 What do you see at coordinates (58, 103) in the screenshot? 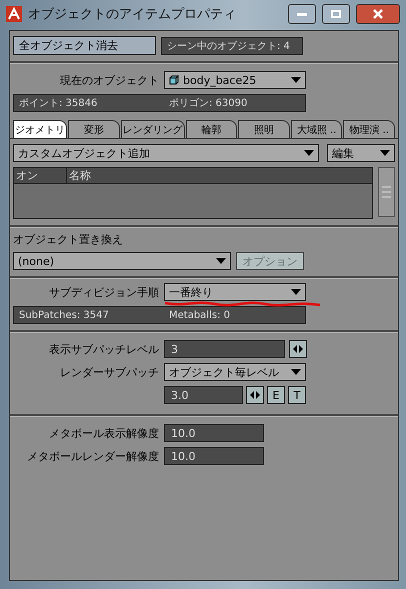
I see `point-count: ポイント: 35846` at bounding box center [58, 103].